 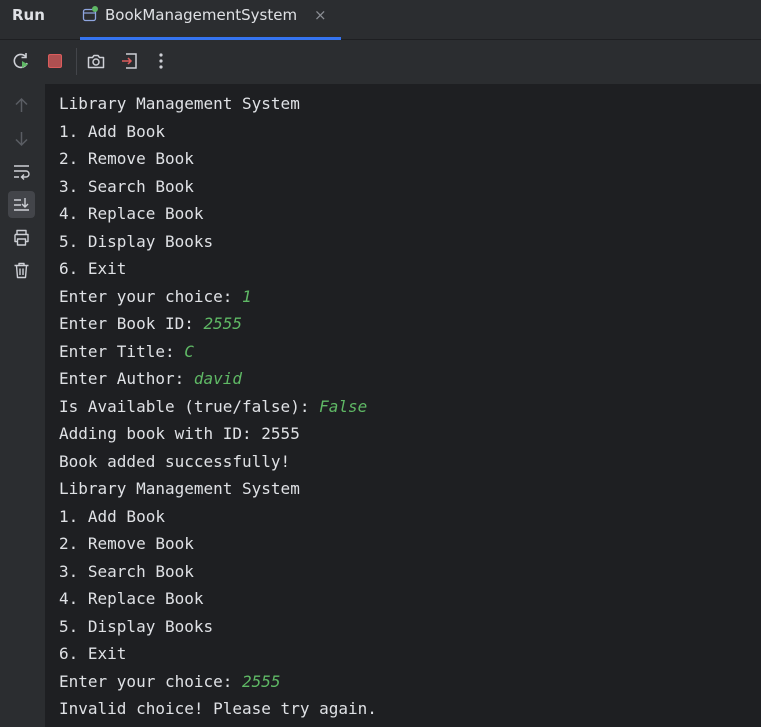 What do you see at coordinates (21, 270) in the screenshot?
I see `trash-icon` at bounding box center [21, 270].